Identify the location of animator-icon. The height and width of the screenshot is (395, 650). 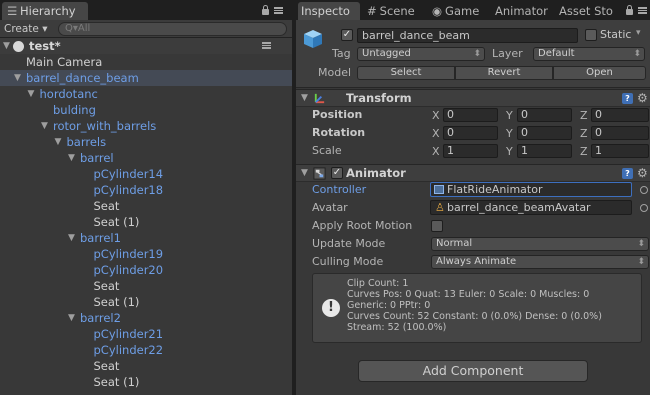
(319, 173).